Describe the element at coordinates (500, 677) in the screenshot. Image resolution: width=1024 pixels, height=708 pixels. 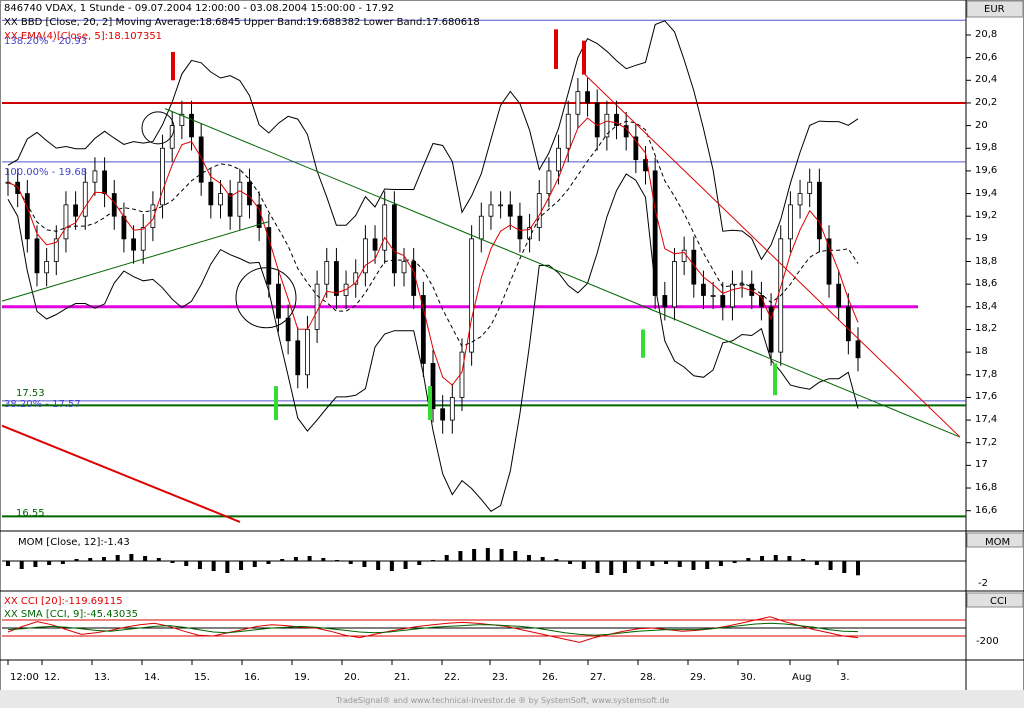
I see `time-tick-label: 23.` at that location.